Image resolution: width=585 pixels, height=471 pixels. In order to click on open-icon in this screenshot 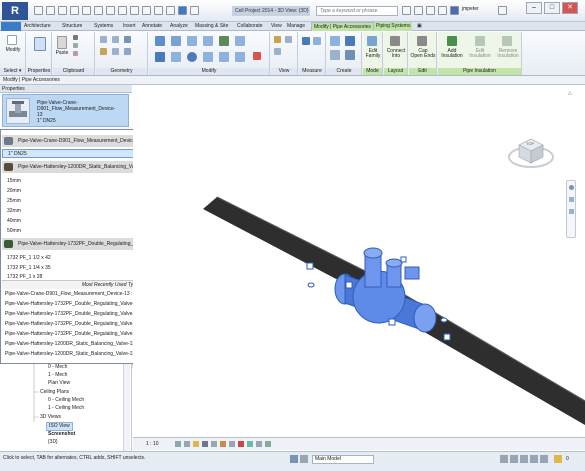, I will do `click(38, 10)`.